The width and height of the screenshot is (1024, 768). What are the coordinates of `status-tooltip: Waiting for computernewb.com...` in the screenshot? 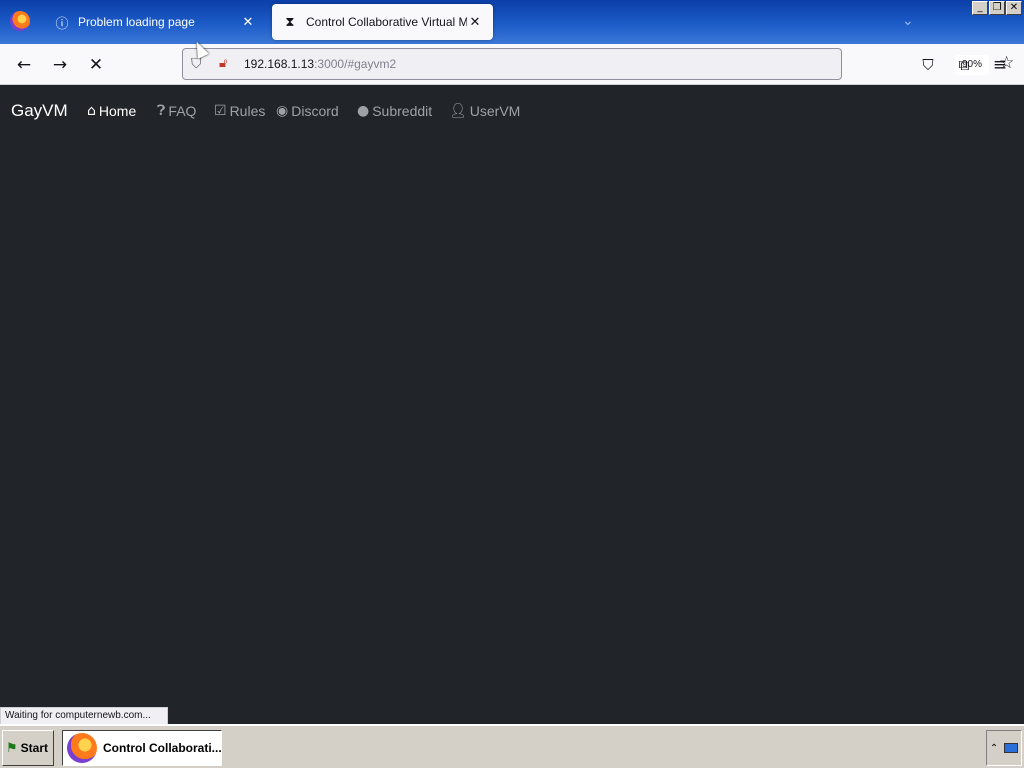 It's located at (84, 716).